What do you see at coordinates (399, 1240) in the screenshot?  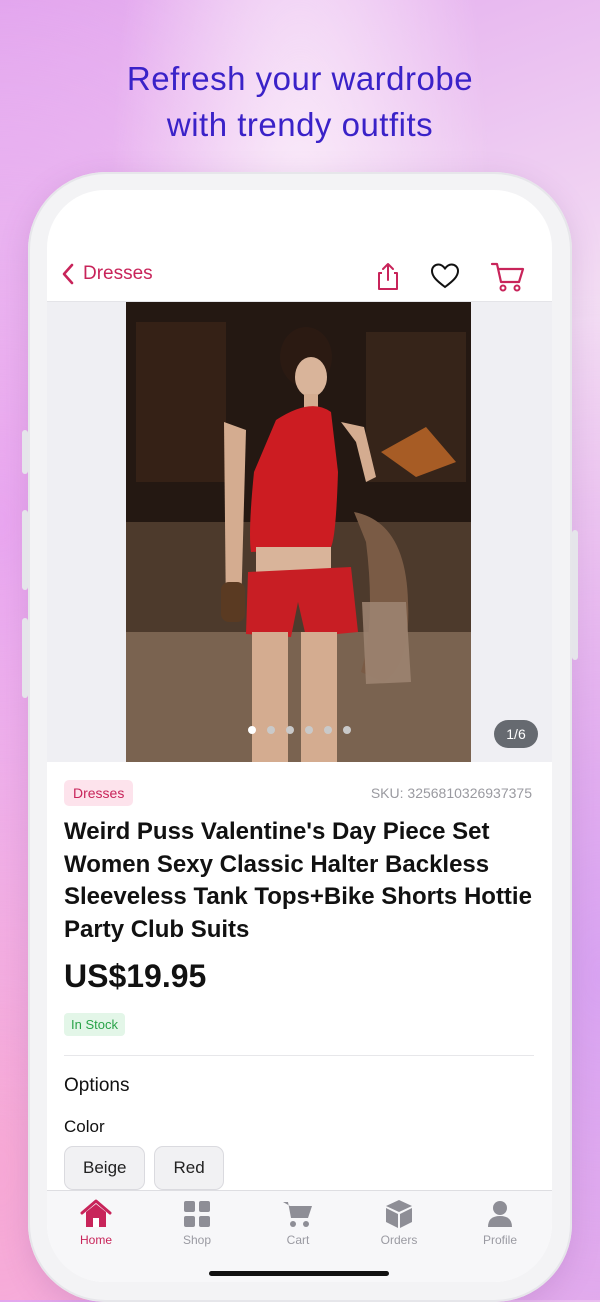 I see `tab-label: Orders` at bounding box center [399, 1240].